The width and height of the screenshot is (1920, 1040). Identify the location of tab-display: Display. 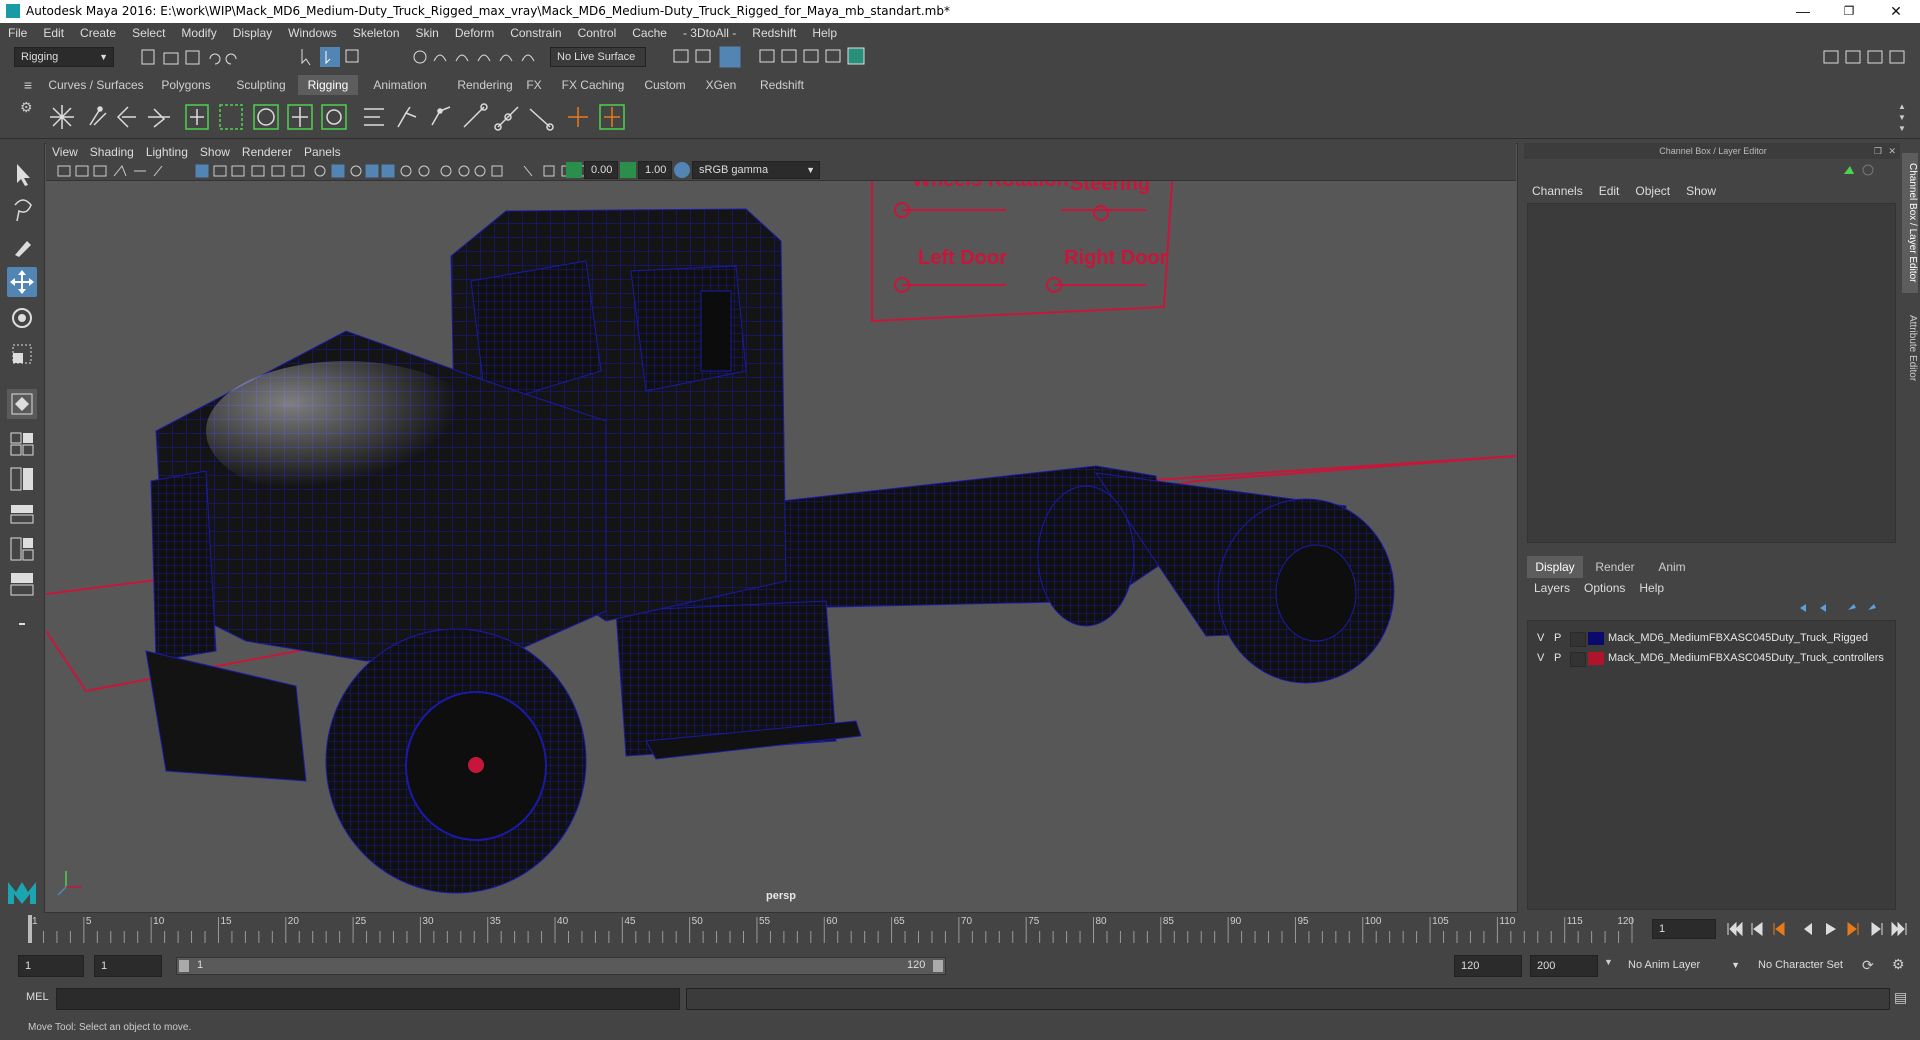
(1555, 567).